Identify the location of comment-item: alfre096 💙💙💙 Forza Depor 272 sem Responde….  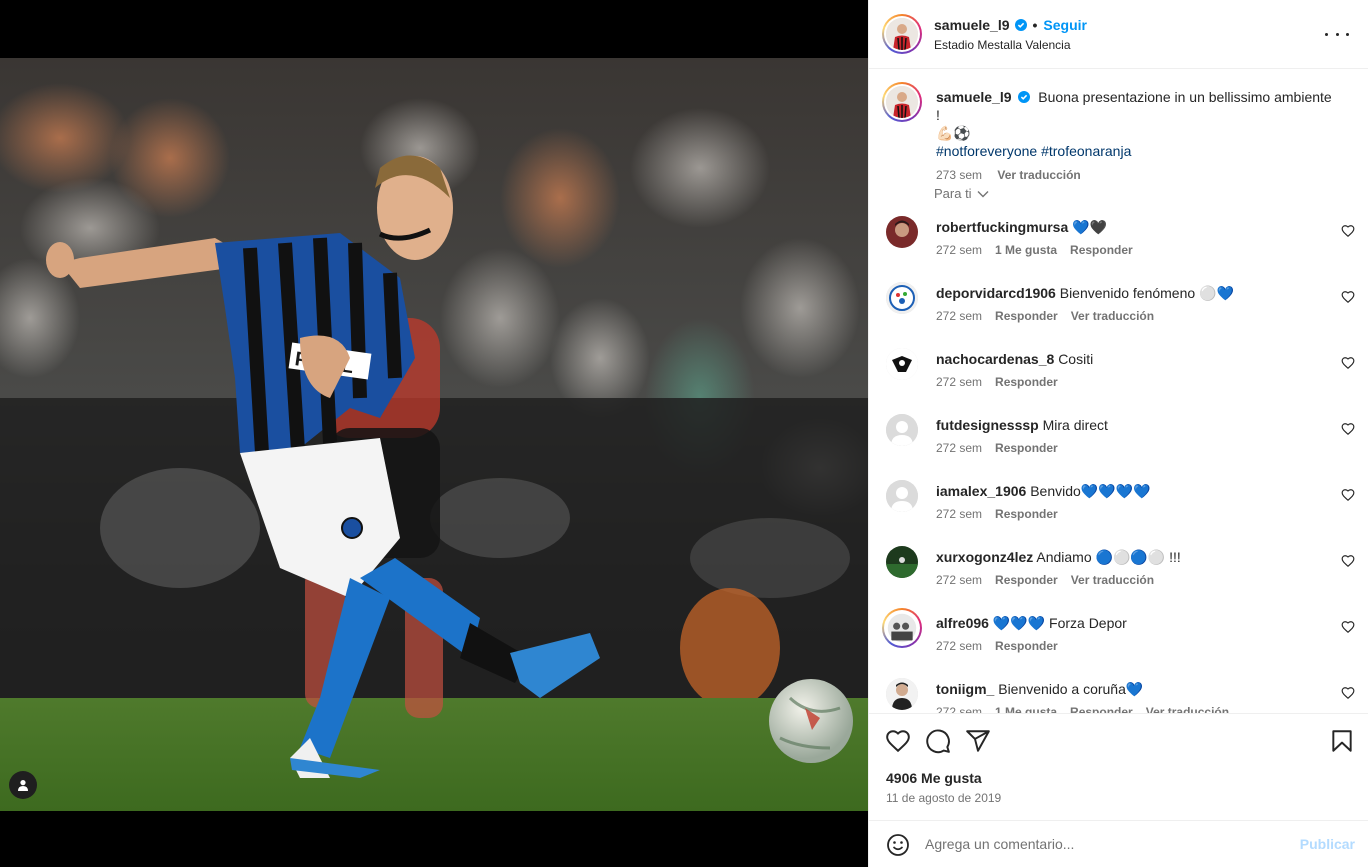
(1118, 637).